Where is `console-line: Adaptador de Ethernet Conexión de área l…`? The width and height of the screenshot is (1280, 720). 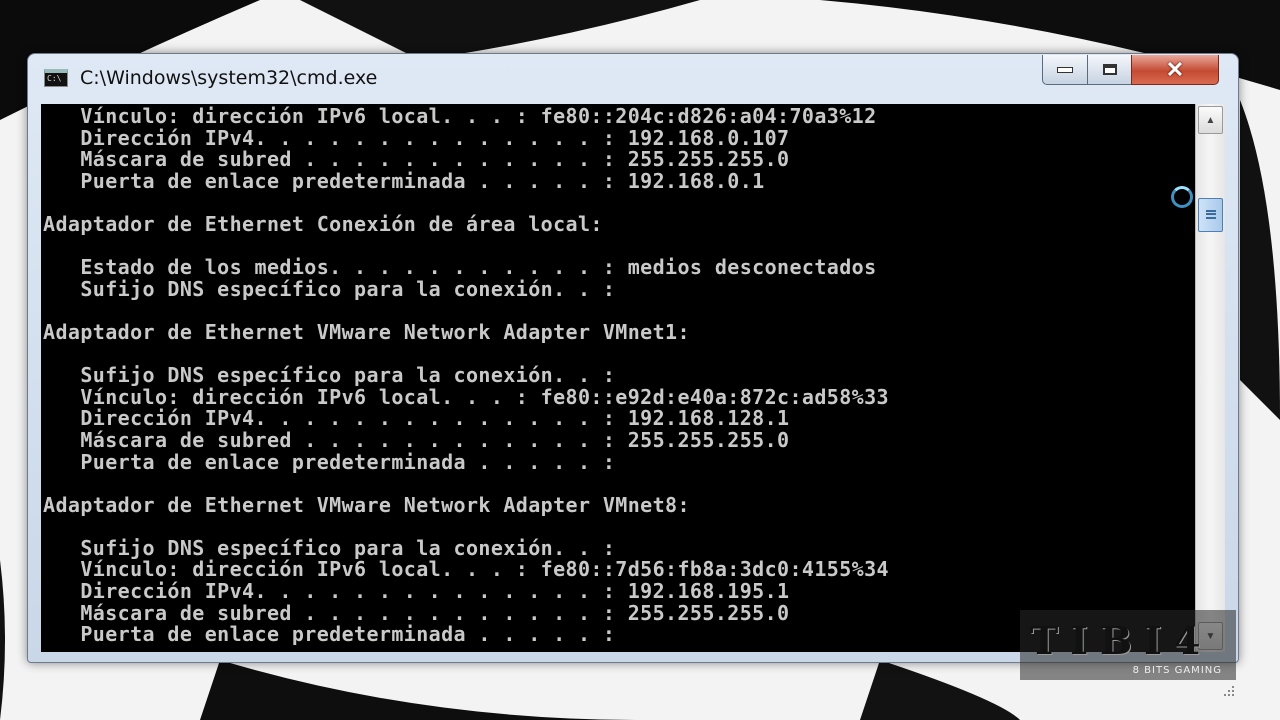 console-line: Adaptador de Ethernet Conexión de área l… is located at coordinates (323, 223).